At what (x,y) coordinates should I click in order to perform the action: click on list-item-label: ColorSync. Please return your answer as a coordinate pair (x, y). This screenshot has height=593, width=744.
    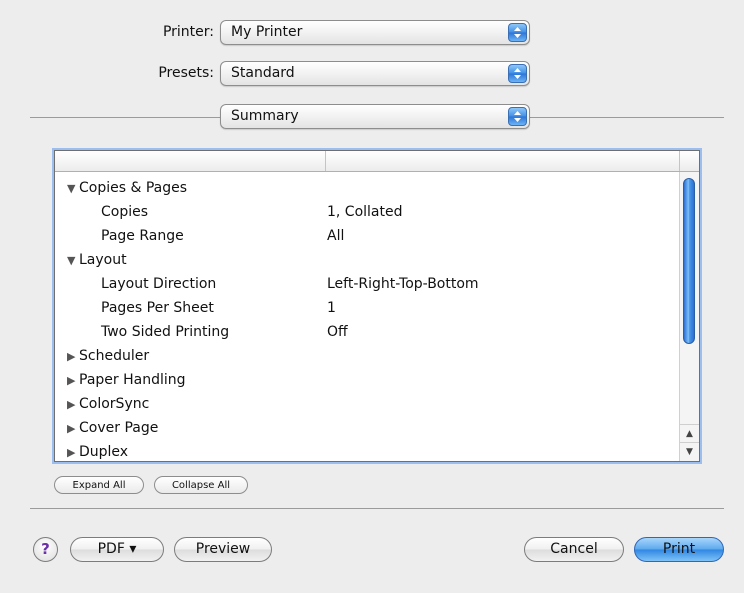
    Looking at the image, I should click on (114, 404).